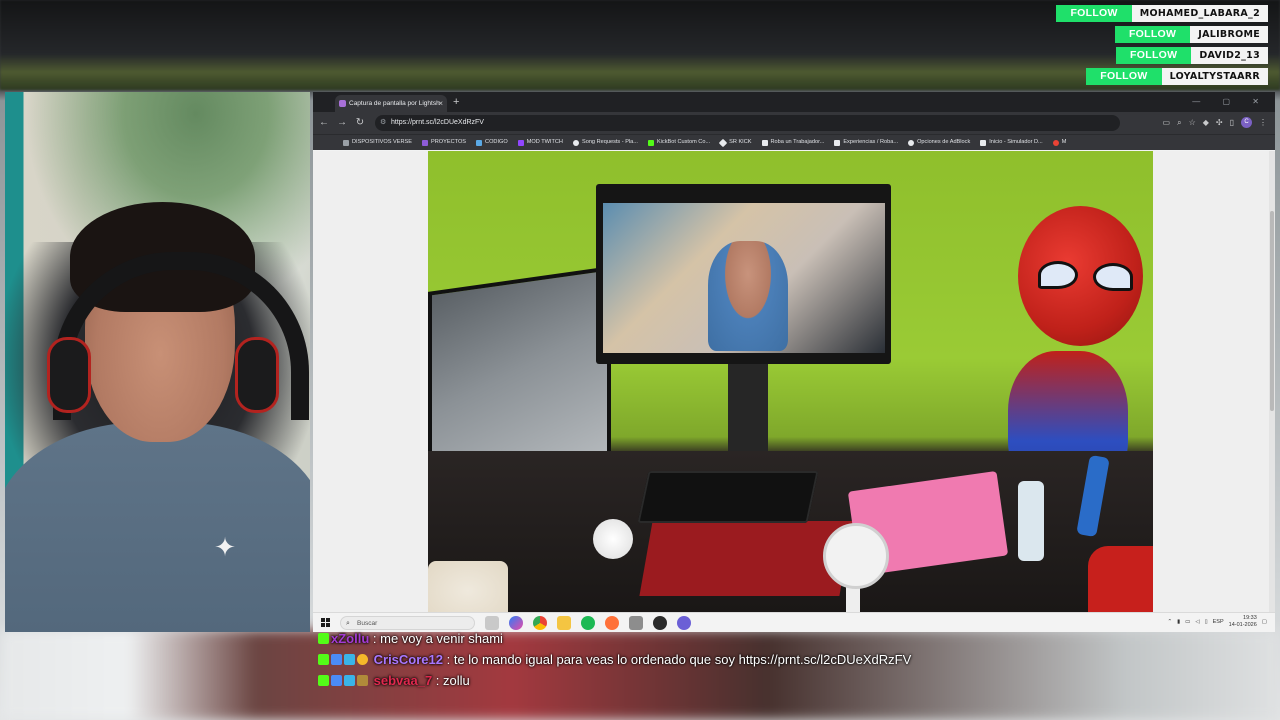 Image resolution: width=1280 pixels, height=720 pixels. Describe the element at coordinates (1064, 142) in the screenshot. I see `bookmark-label: M` at that location.